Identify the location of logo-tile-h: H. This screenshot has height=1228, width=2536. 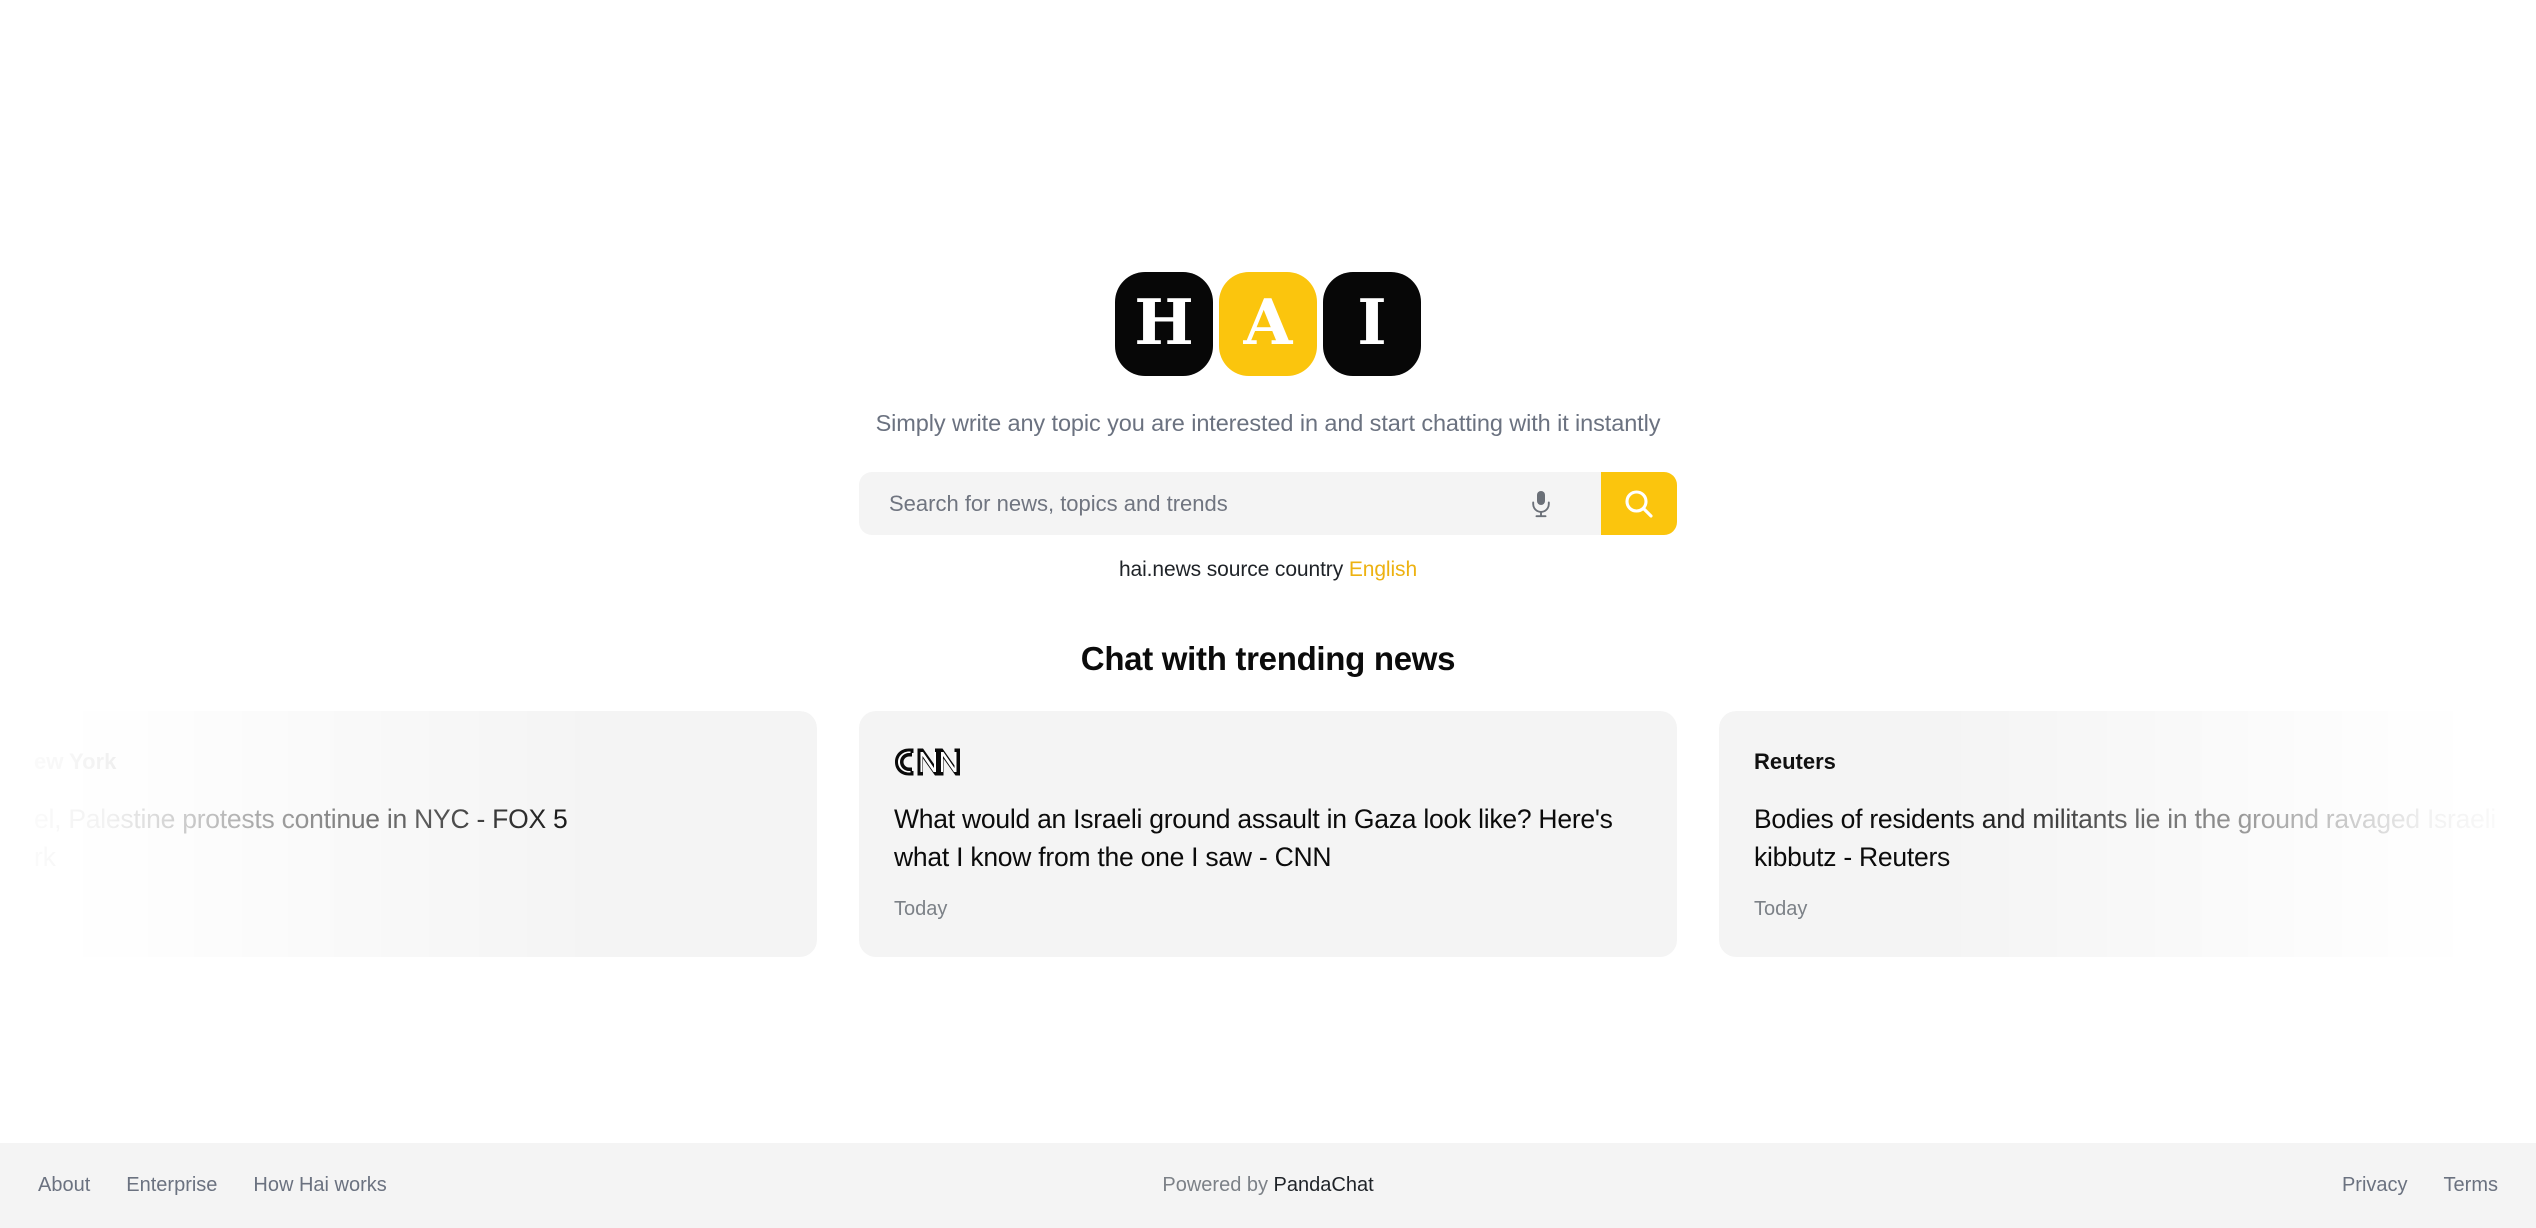
(1164, 324).